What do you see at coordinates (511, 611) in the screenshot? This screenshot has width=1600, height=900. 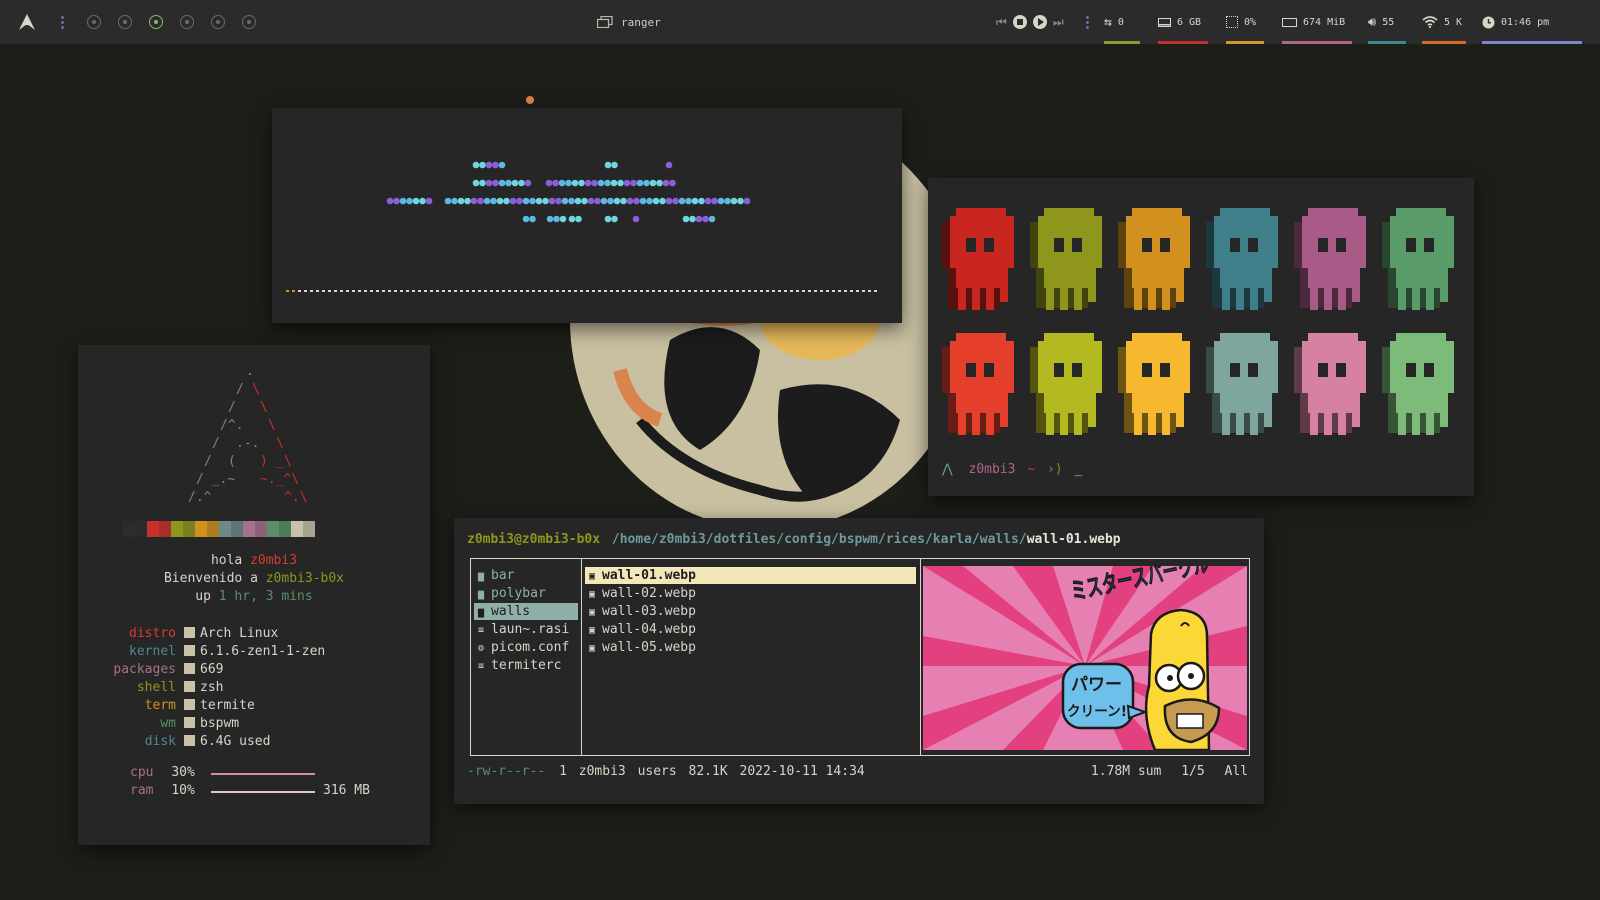 I see `parent-dir-item-label: walls` at bounding box center [511, 611].